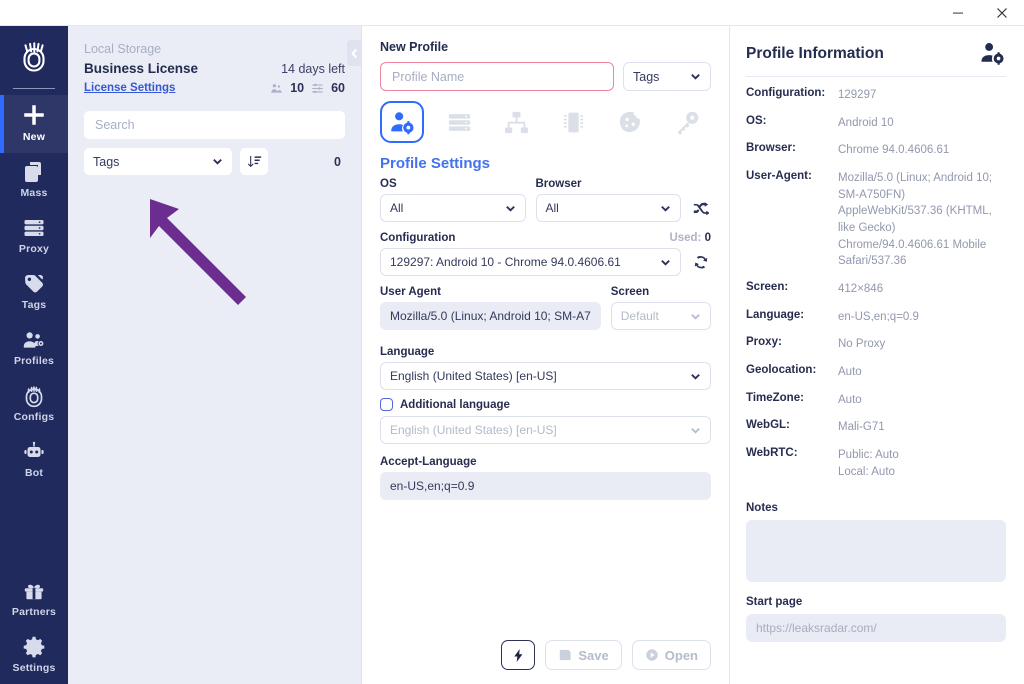  I want to click on os-dropdown: All, so click(453, 208).